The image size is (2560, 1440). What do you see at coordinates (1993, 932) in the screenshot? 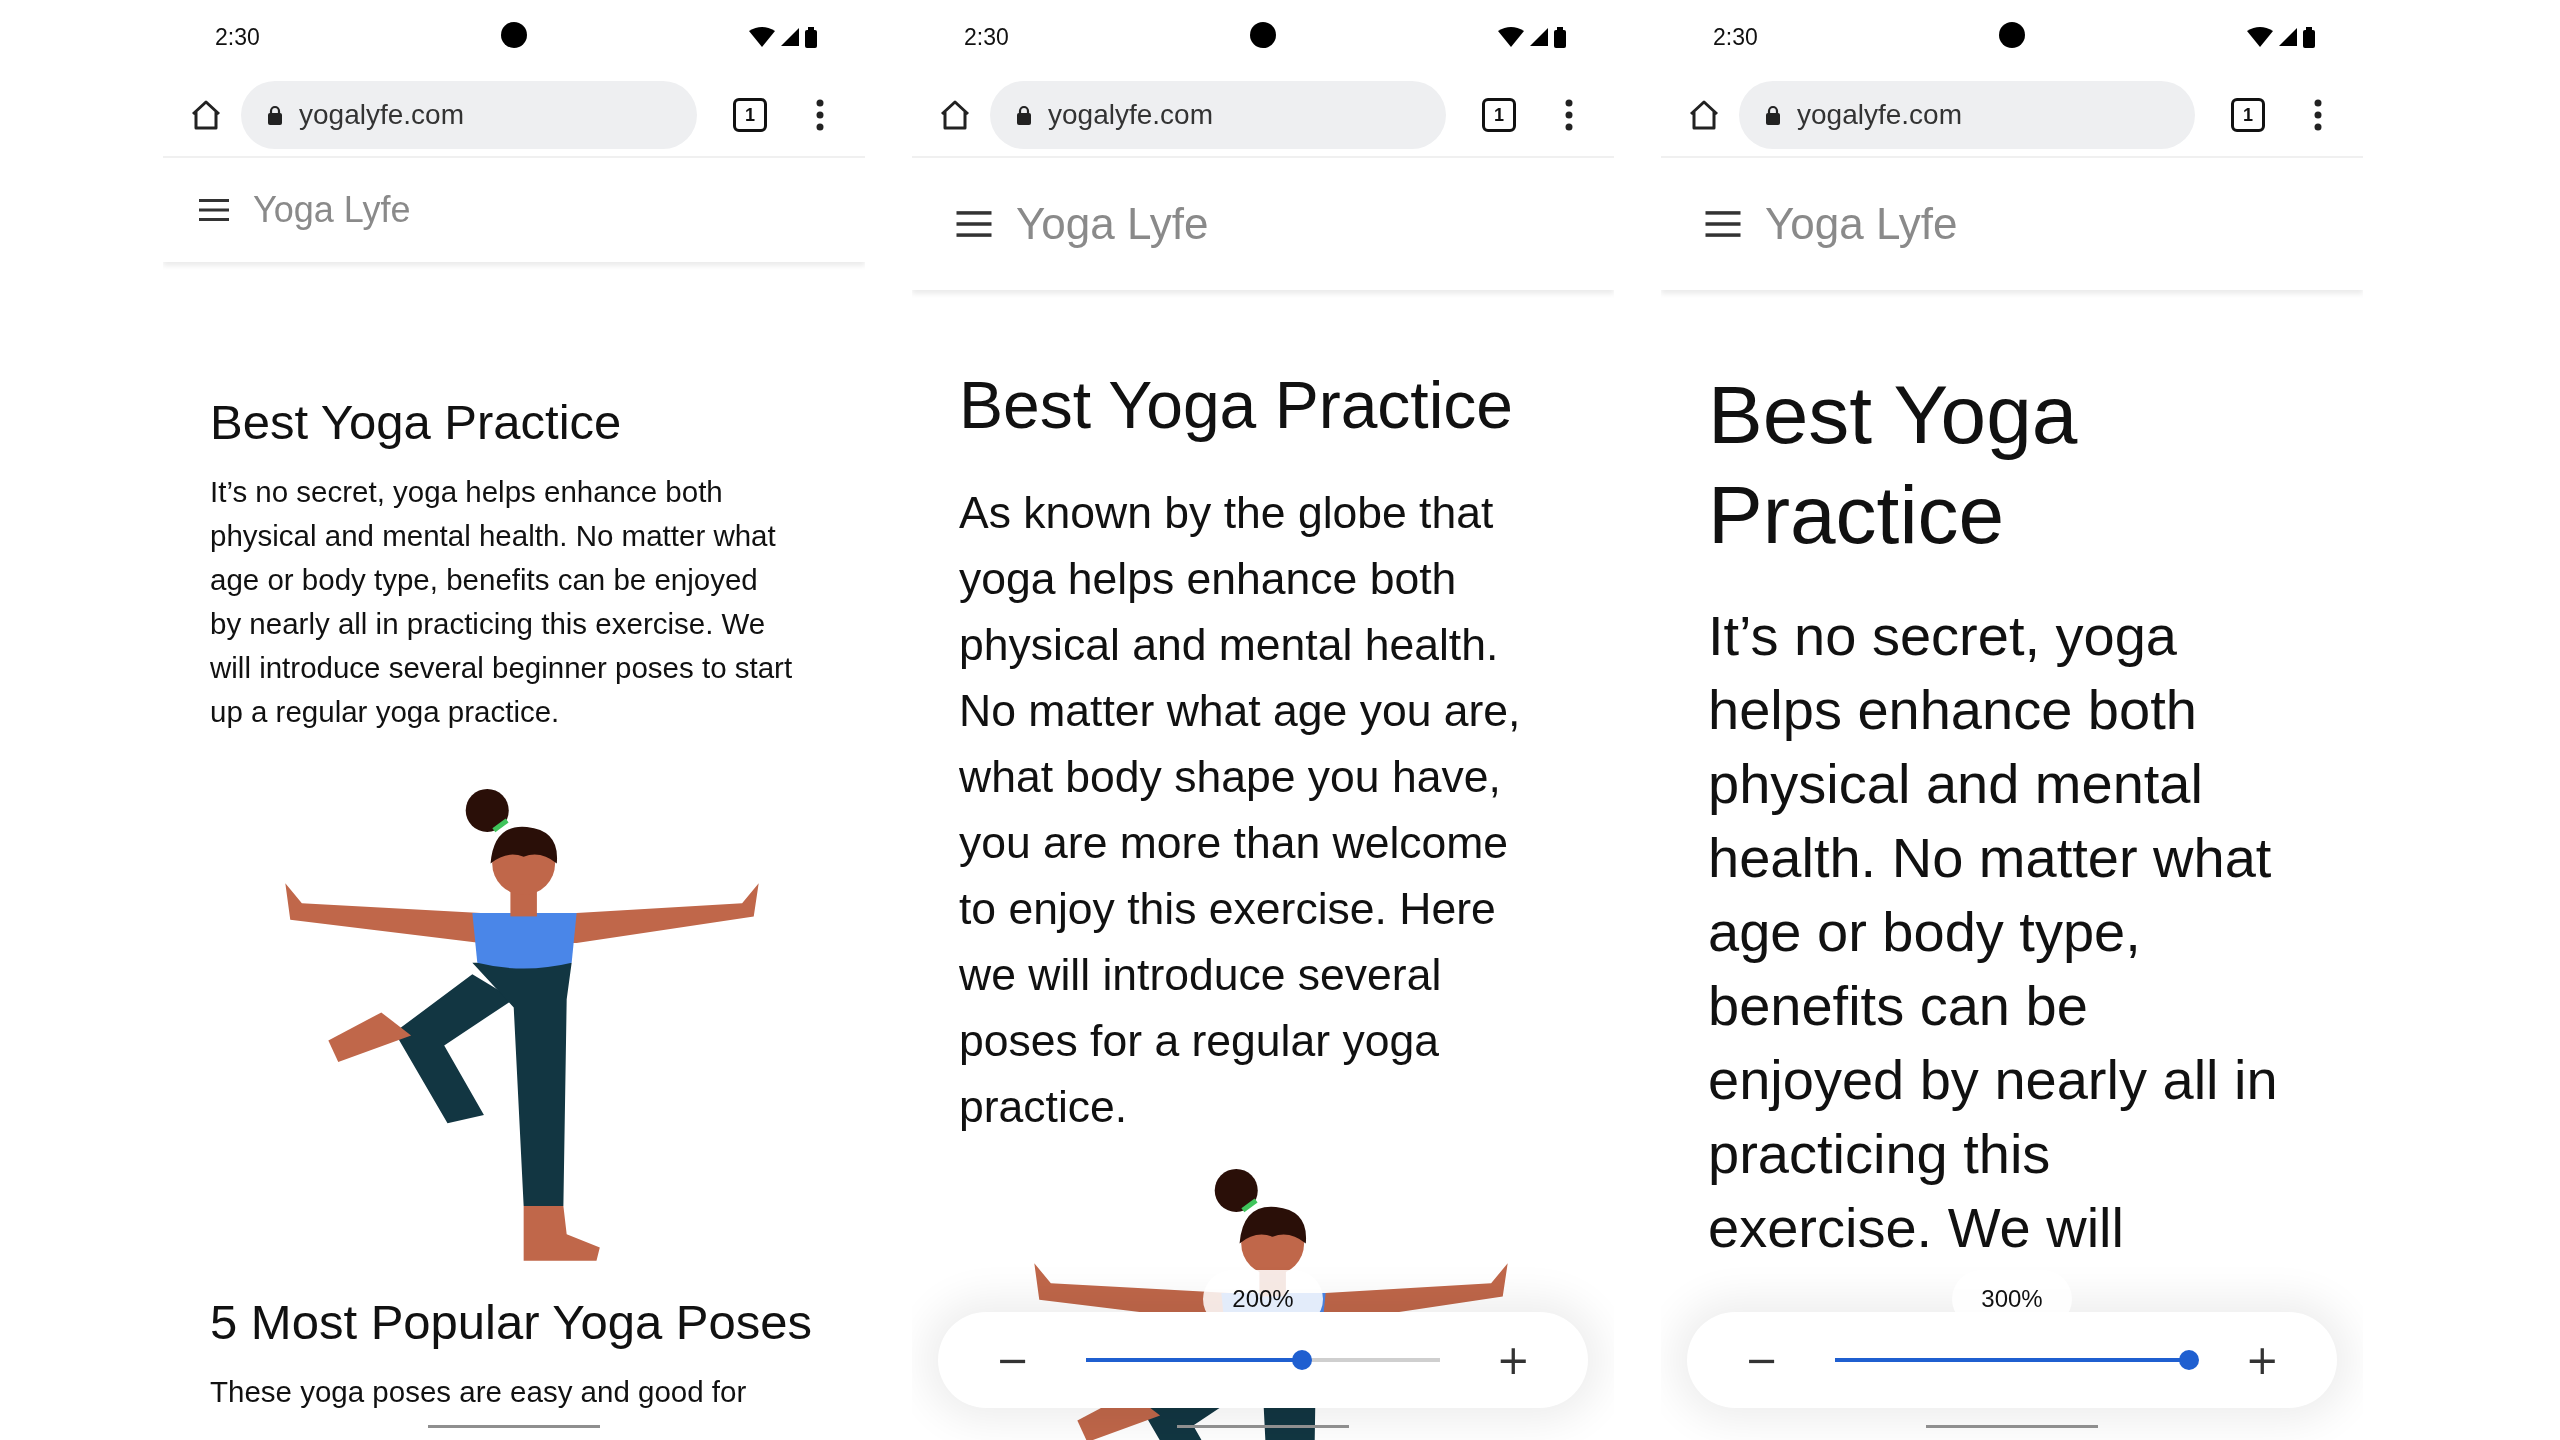
I see `article-text: It’s no secret, yoga helps enhance both physical and mental health. No matter what age or body type, benefits can be enjoyed by nearly all in practicing this exercise. We will` at bounding box center [1993, 932].